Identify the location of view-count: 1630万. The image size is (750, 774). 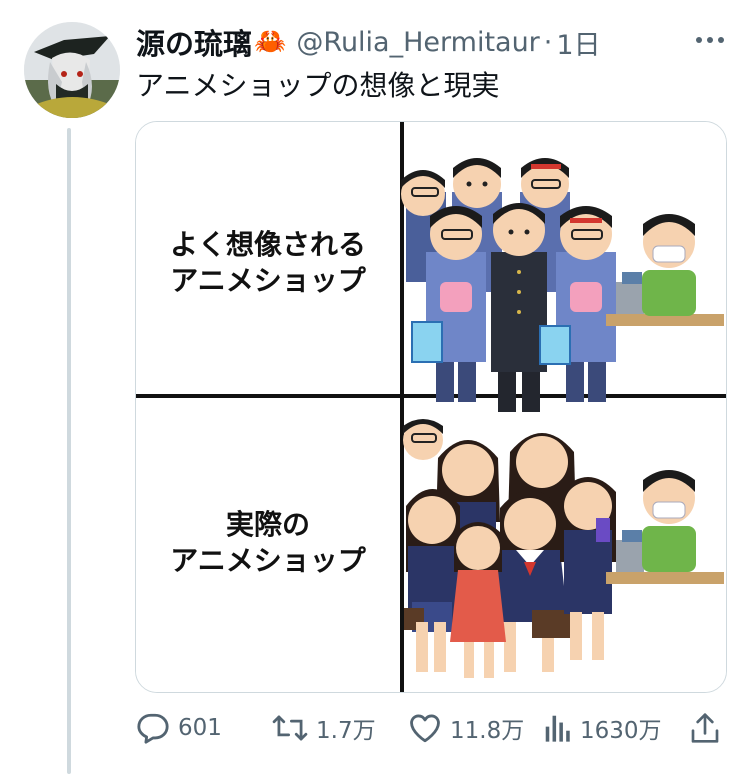
(621, 731).